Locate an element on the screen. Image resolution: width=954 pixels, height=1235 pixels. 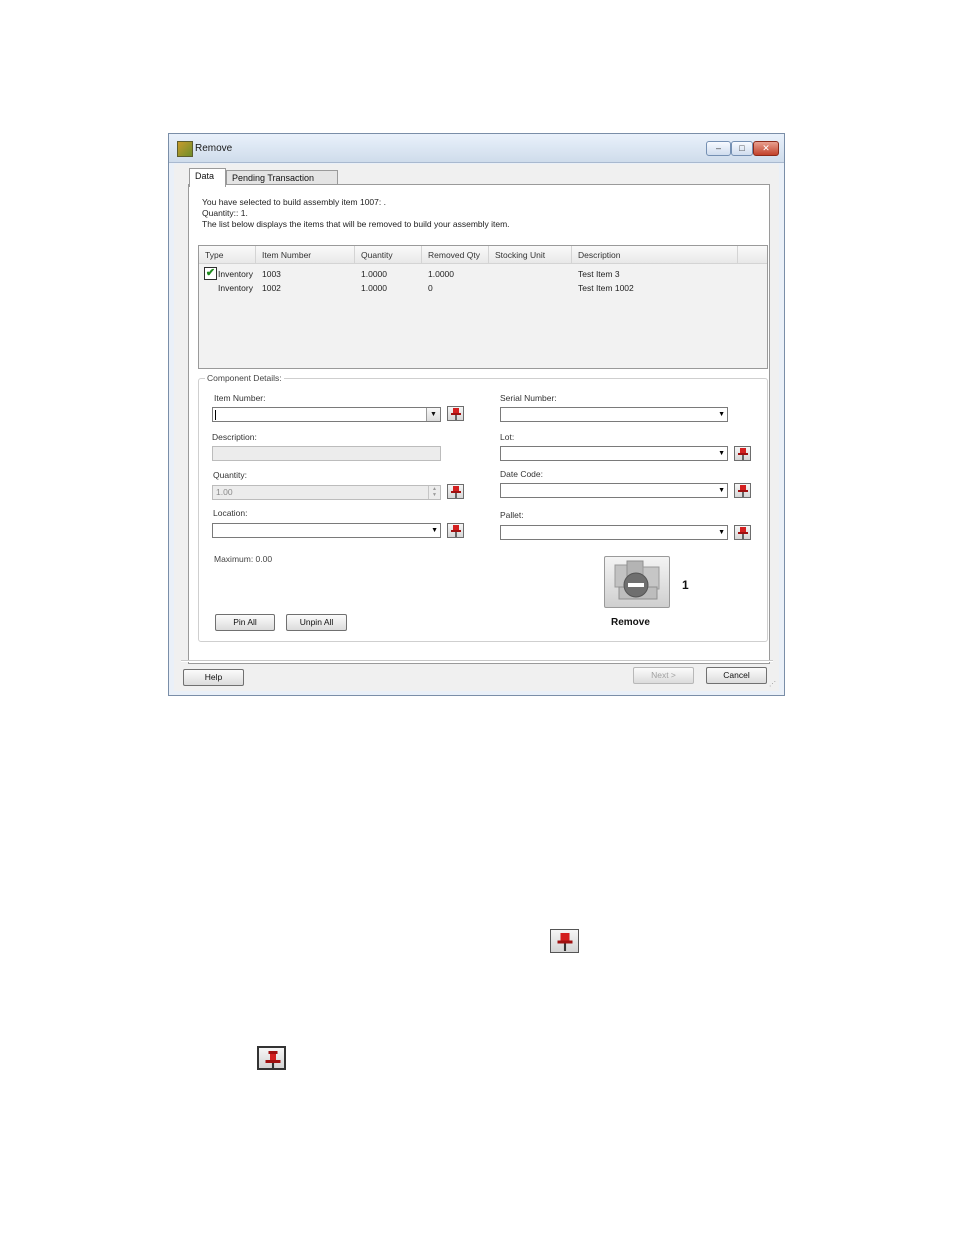
remove-inventory-icon is located at coordinates (637, 580).